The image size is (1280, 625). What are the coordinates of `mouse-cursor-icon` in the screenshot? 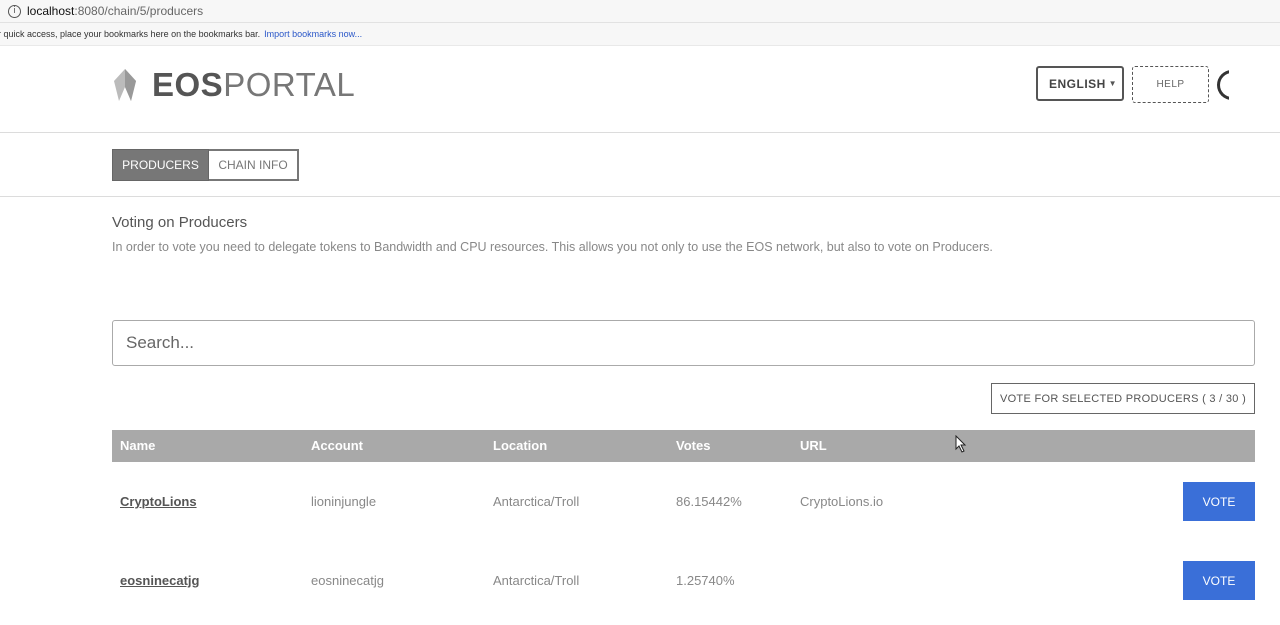 It's located at (961, 444).